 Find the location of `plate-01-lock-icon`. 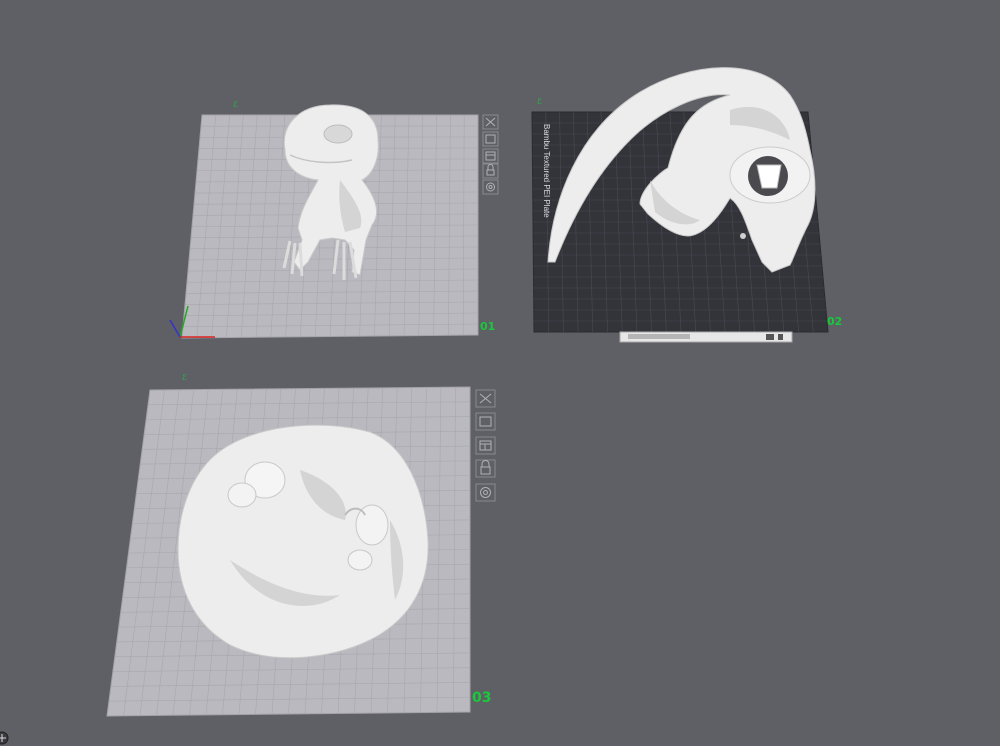

plate-01-lock-icon is located at coordinates (490, 171).